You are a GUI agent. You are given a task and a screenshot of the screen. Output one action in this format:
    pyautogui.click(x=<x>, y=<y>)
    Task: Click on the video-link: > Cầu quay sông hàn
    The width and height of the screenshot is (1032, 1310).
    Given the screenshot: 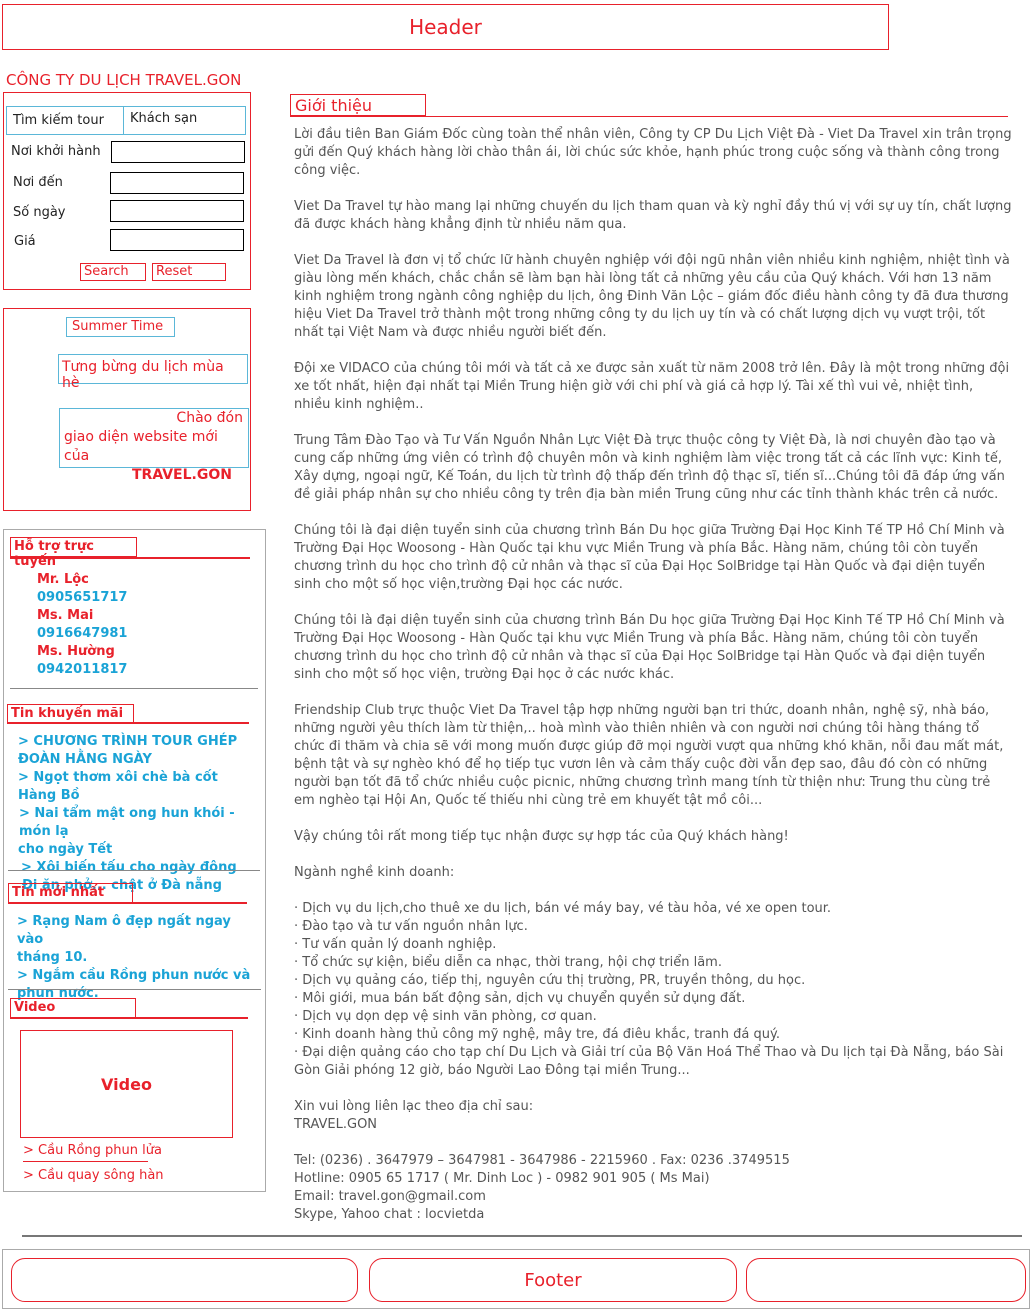 What is the action you would take?
    pyautogui.click(x=93, y=1176)
    